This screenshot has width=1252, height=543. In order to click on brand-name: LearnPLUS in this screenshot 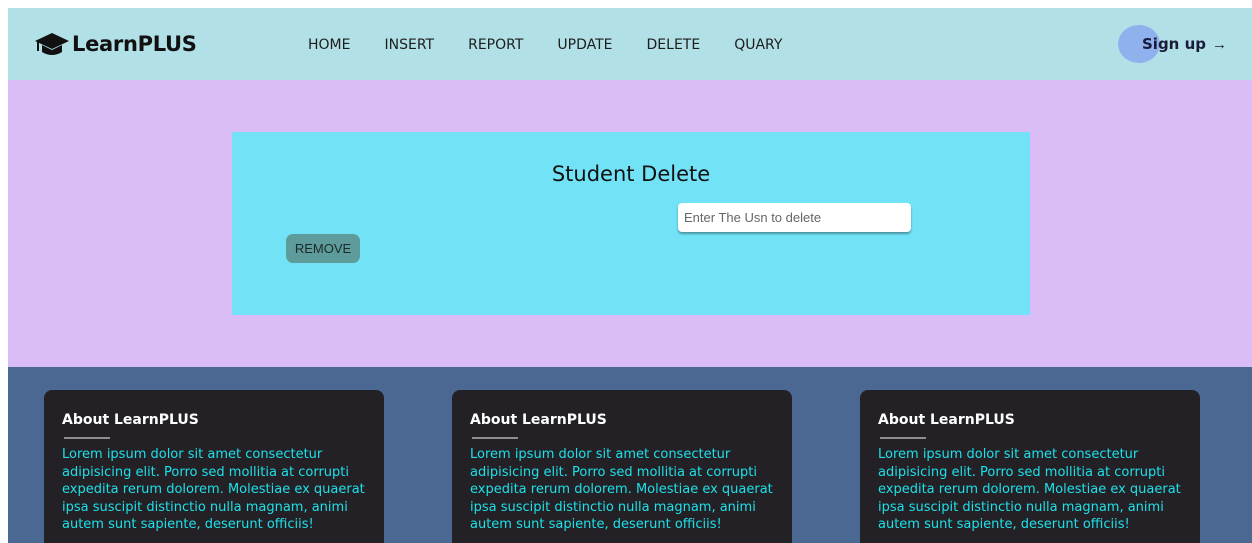, I will do `click(134, 44)`.